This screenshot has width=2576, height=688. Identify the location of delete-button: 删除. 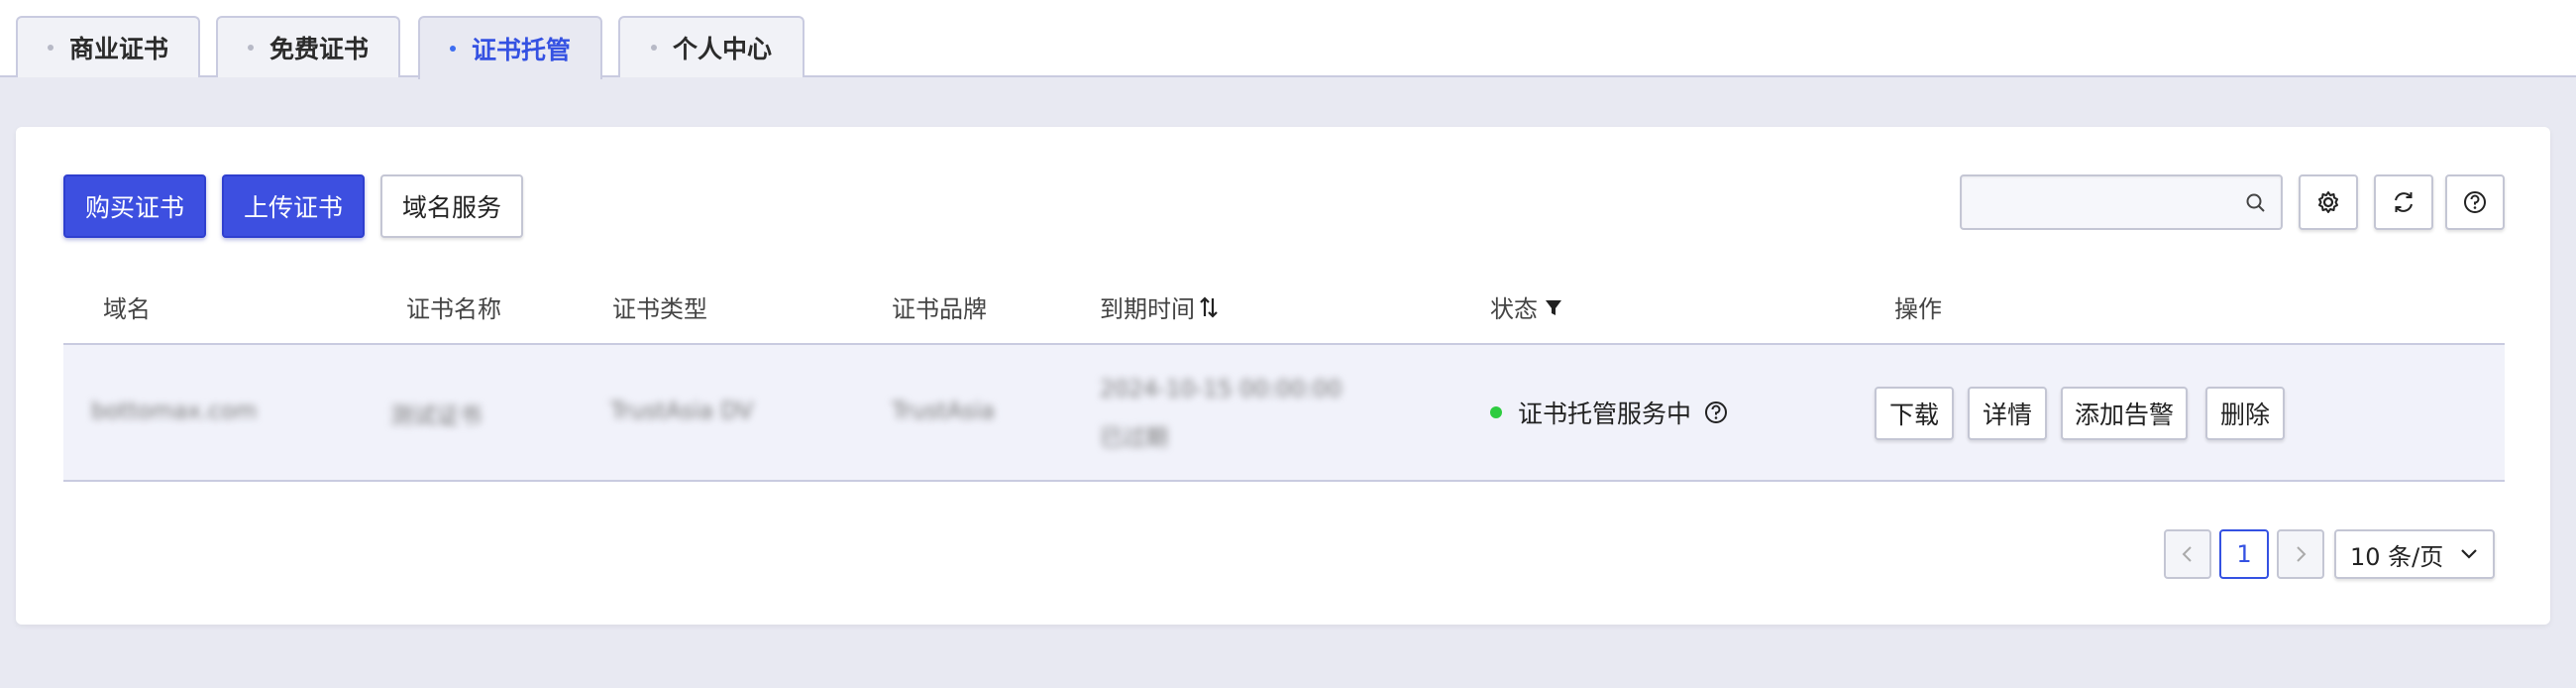
(2245, 413).